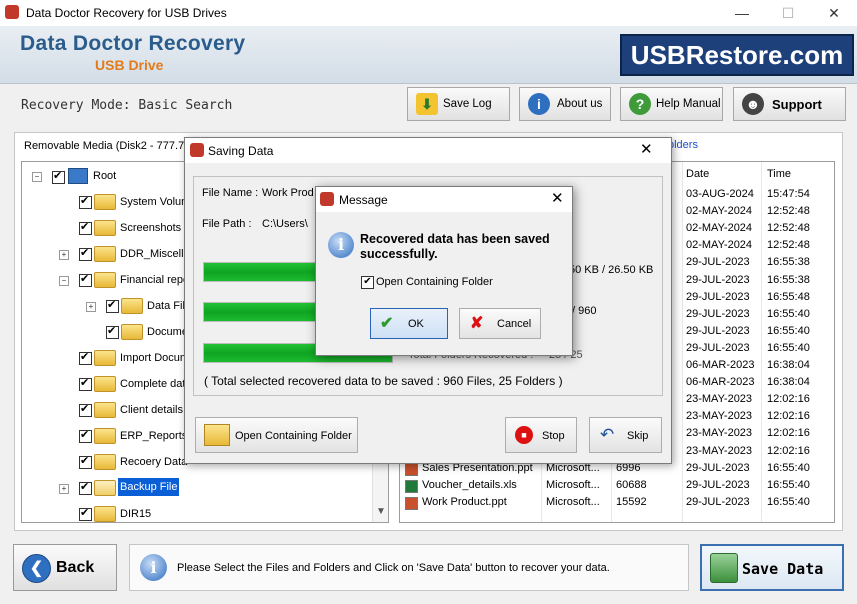 This screenshot has width=857, height=604. I want to click on scroll-down-icon: ▼, so click(381, 511).